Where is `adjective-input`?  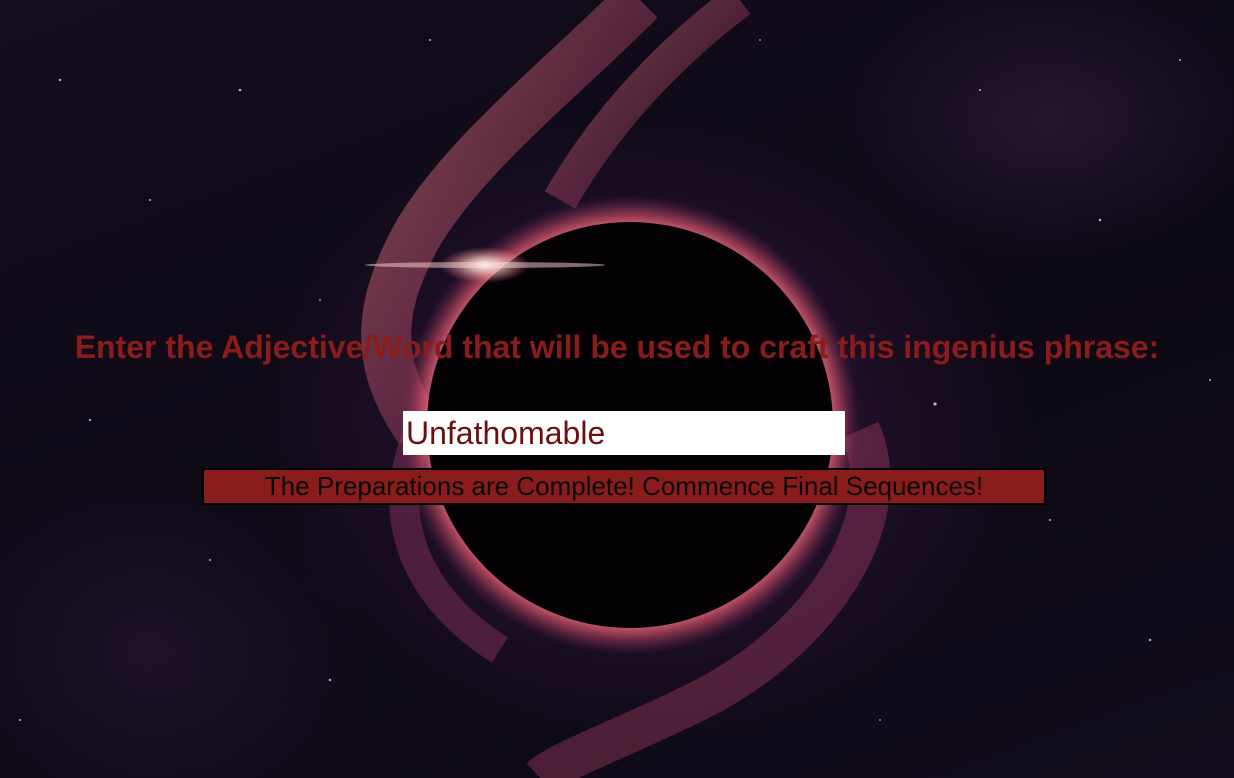 adjective-input is located at coordinates (624, 433).